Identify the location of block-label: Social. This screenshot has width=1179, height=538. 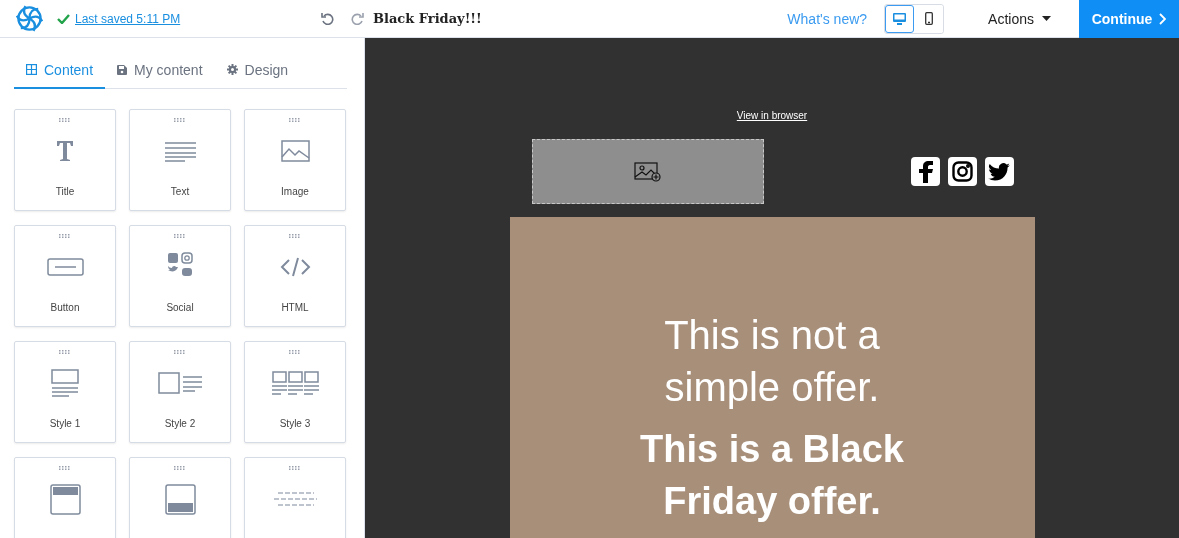
(180, 307).